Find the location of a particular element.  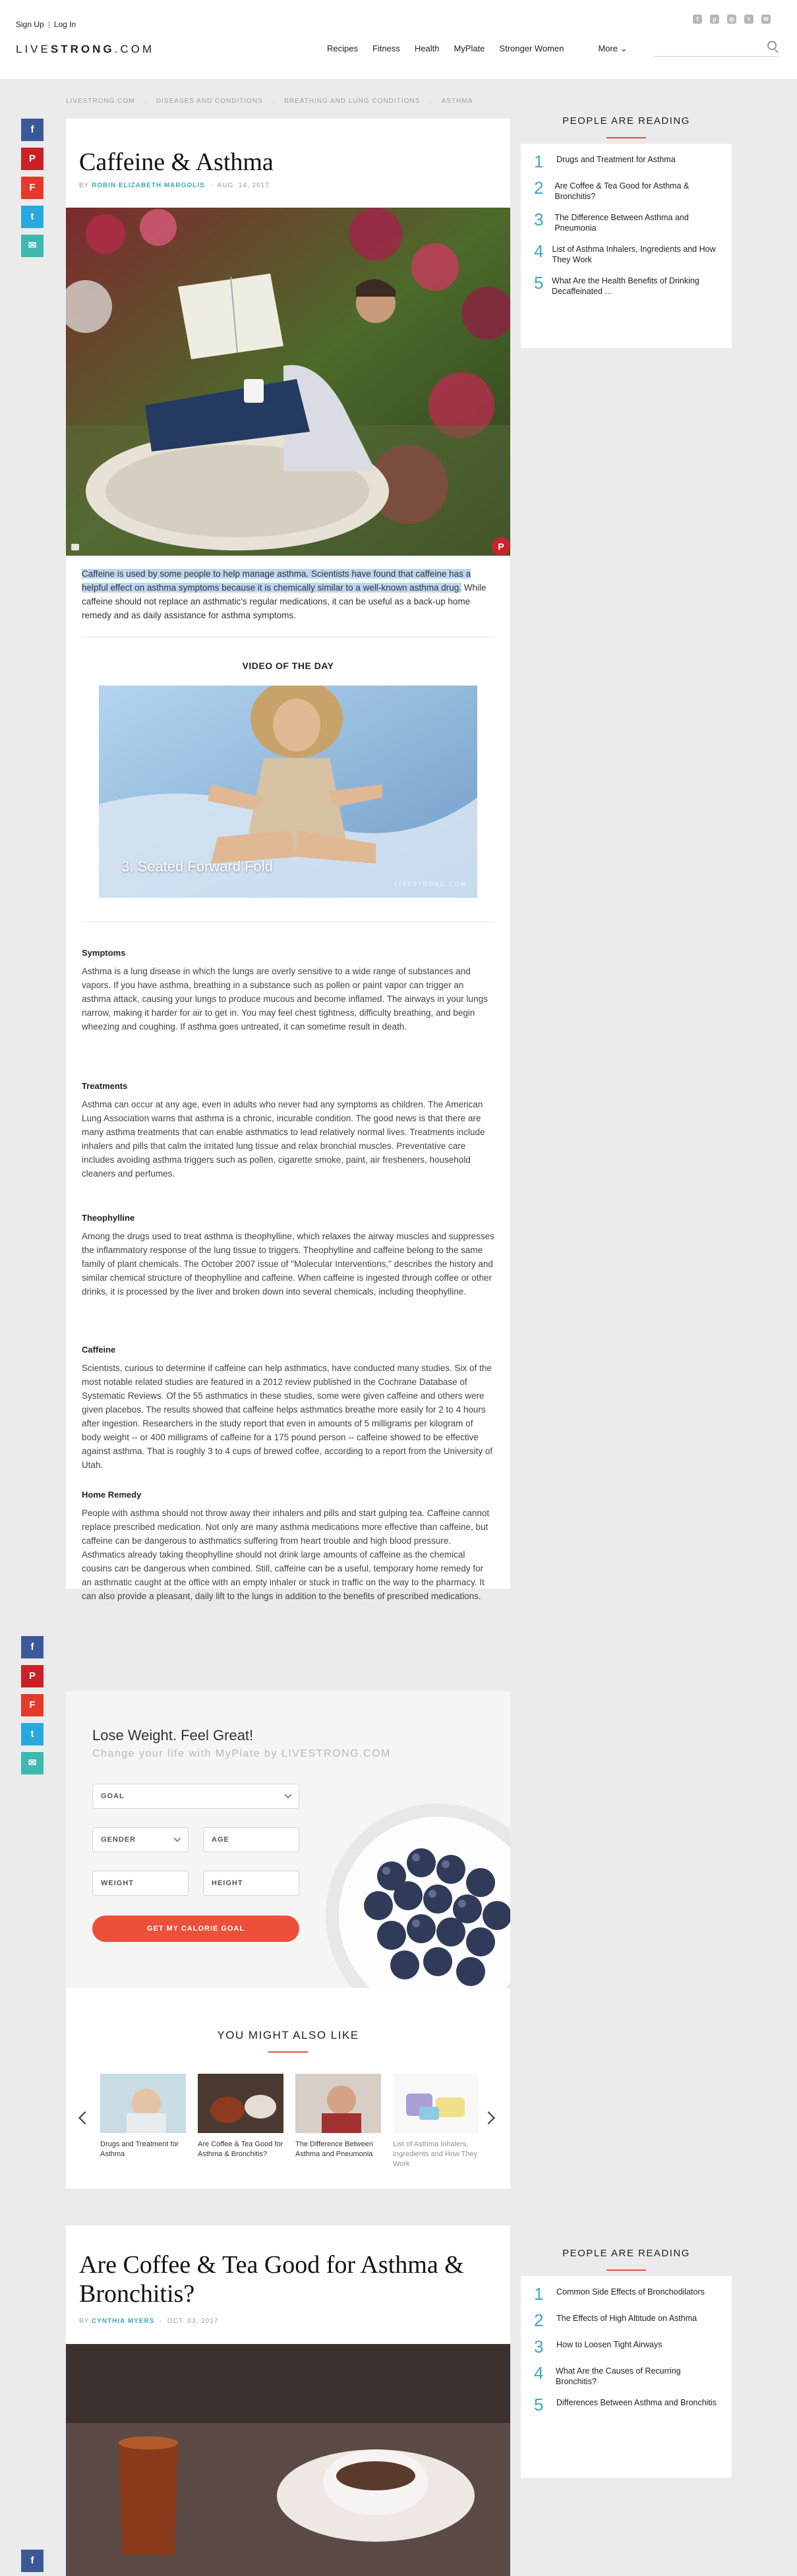

related-card: Drugs and Treatment for Asthma is located at coordinates (143, 2117).